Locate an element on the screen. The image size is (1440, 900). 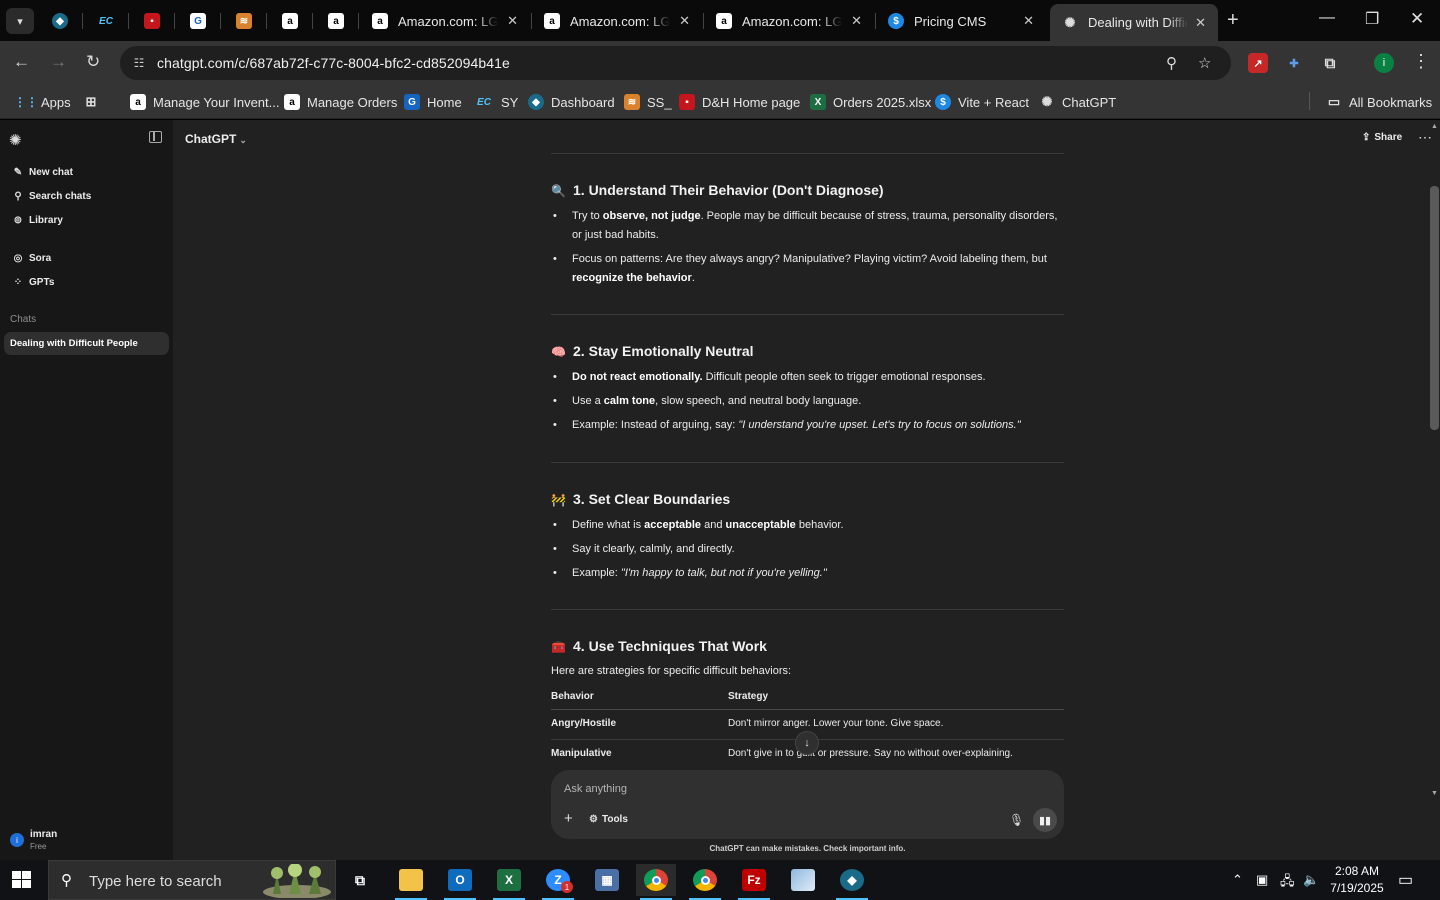
sidebar-item-sora: ◎ Sora is located at coordinates (31, 258).